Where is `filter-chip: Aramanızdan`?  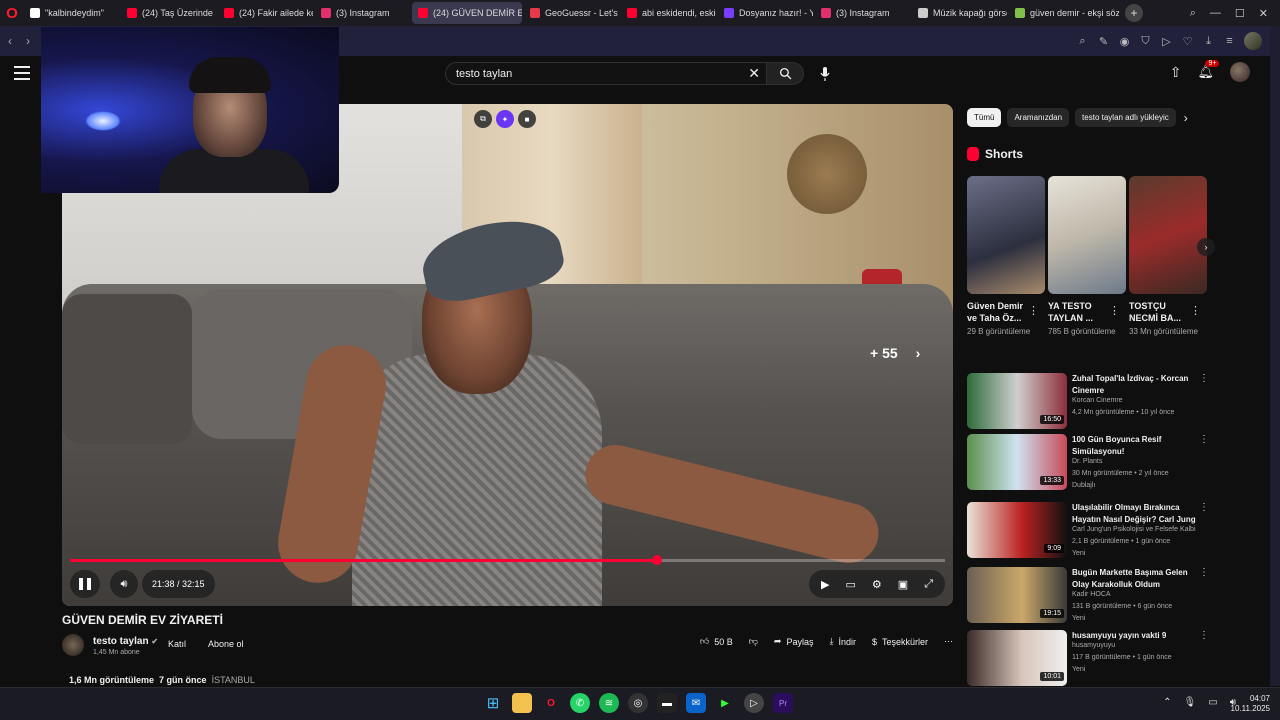
filter-chip: Aramanızdan is located at coordinates (1038, 117).